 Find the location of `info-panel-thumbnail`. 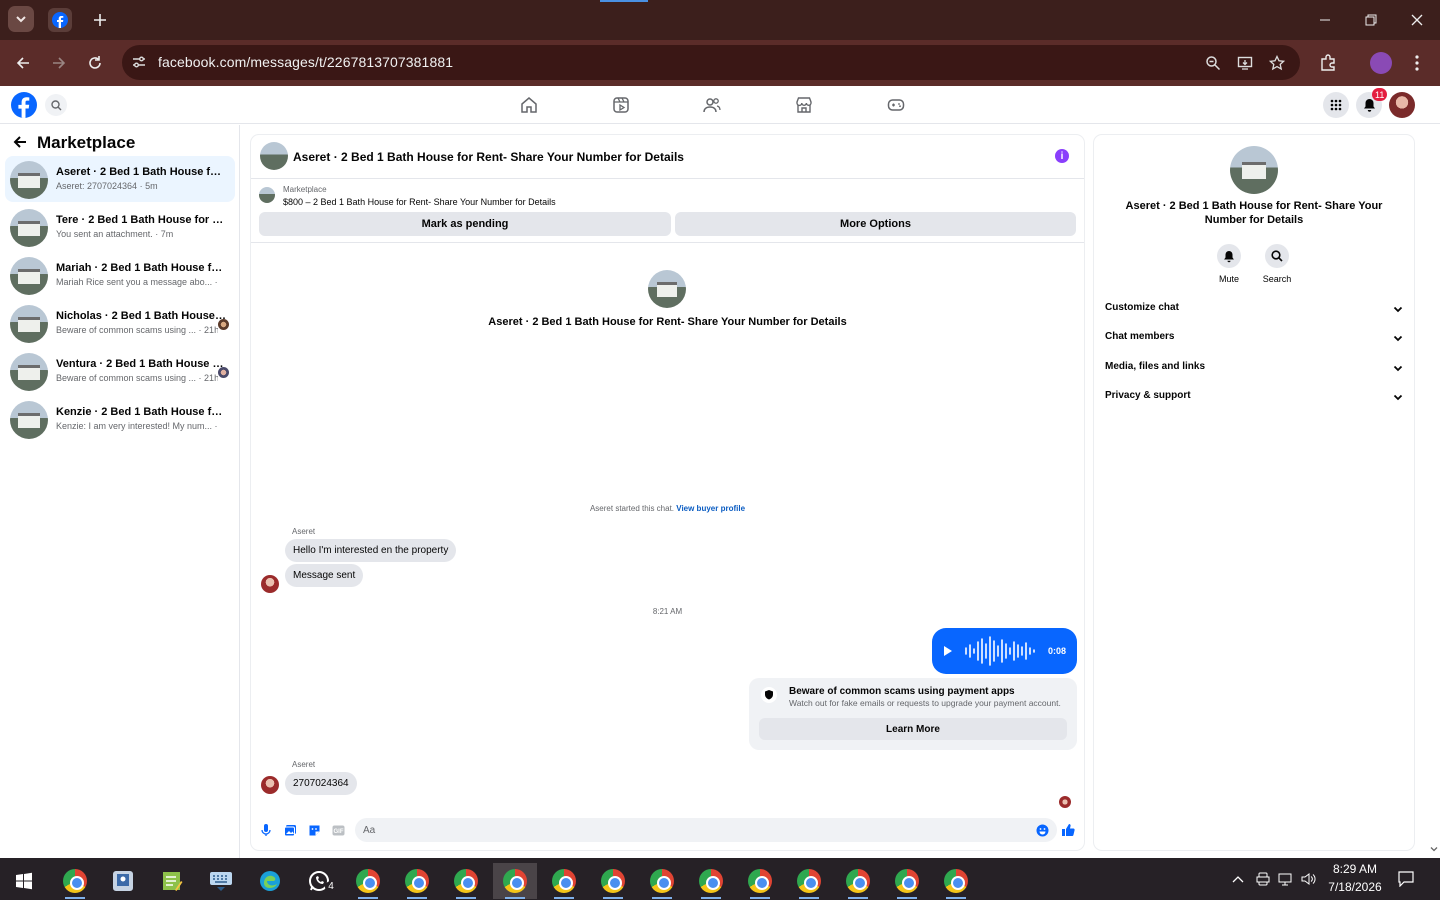

info-panel-thumbnail is located at coordinates (1254, 170).